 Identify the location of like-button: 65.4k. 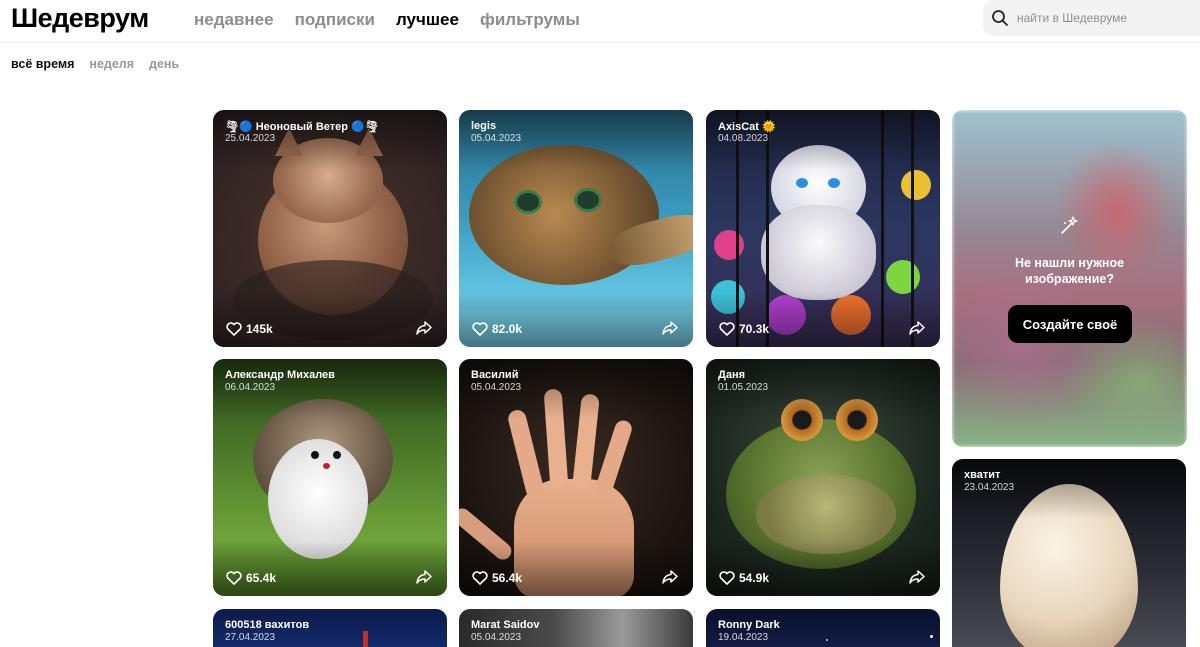
(251, 578).